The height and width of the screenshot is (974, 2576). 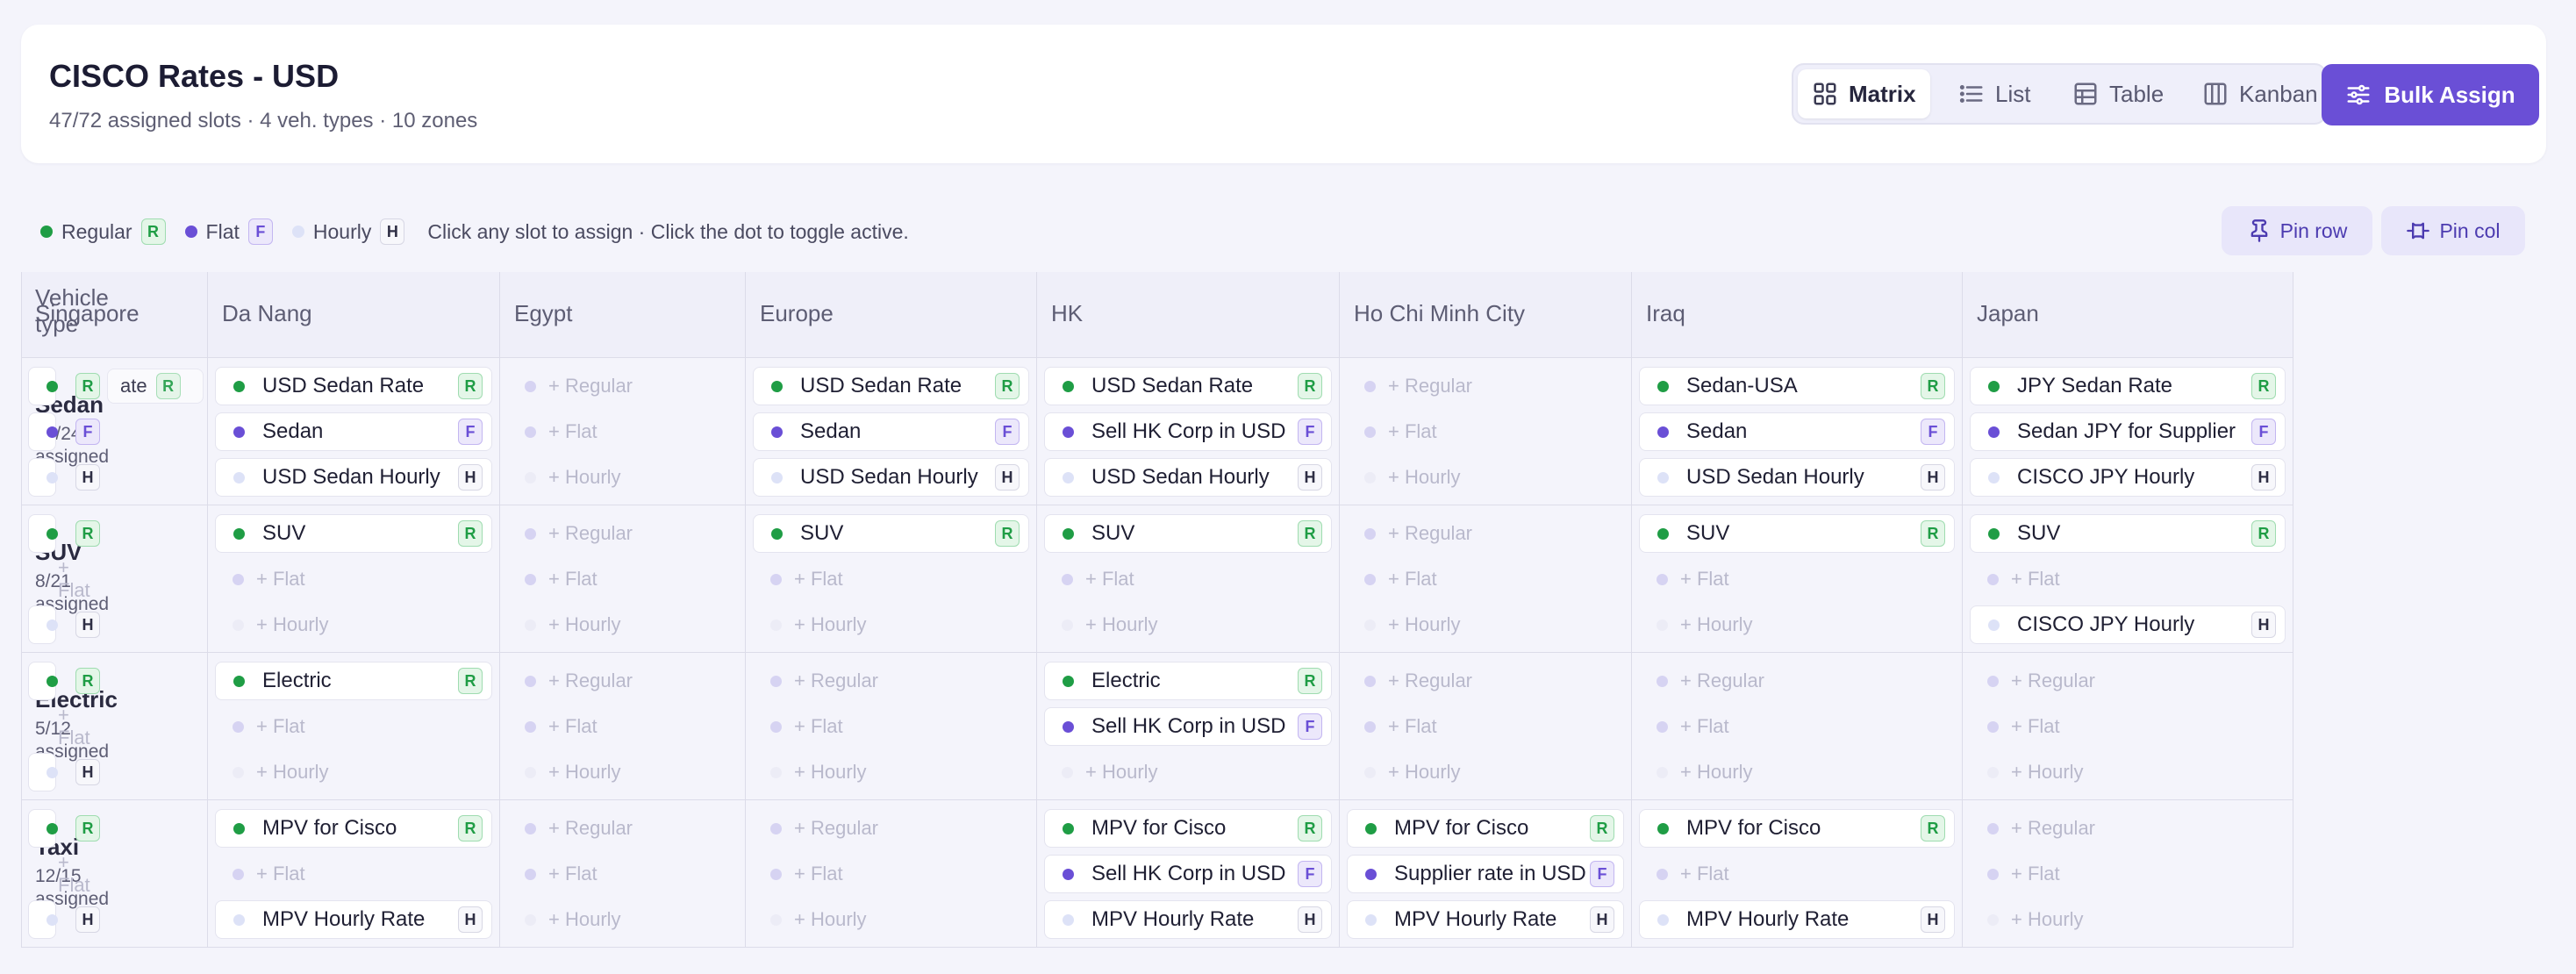 What do you see at coordinates (2430, 95) in the screenshot?
I see `bulk-assign-button: Bulk Assign` at bounding box center [2430, 95].